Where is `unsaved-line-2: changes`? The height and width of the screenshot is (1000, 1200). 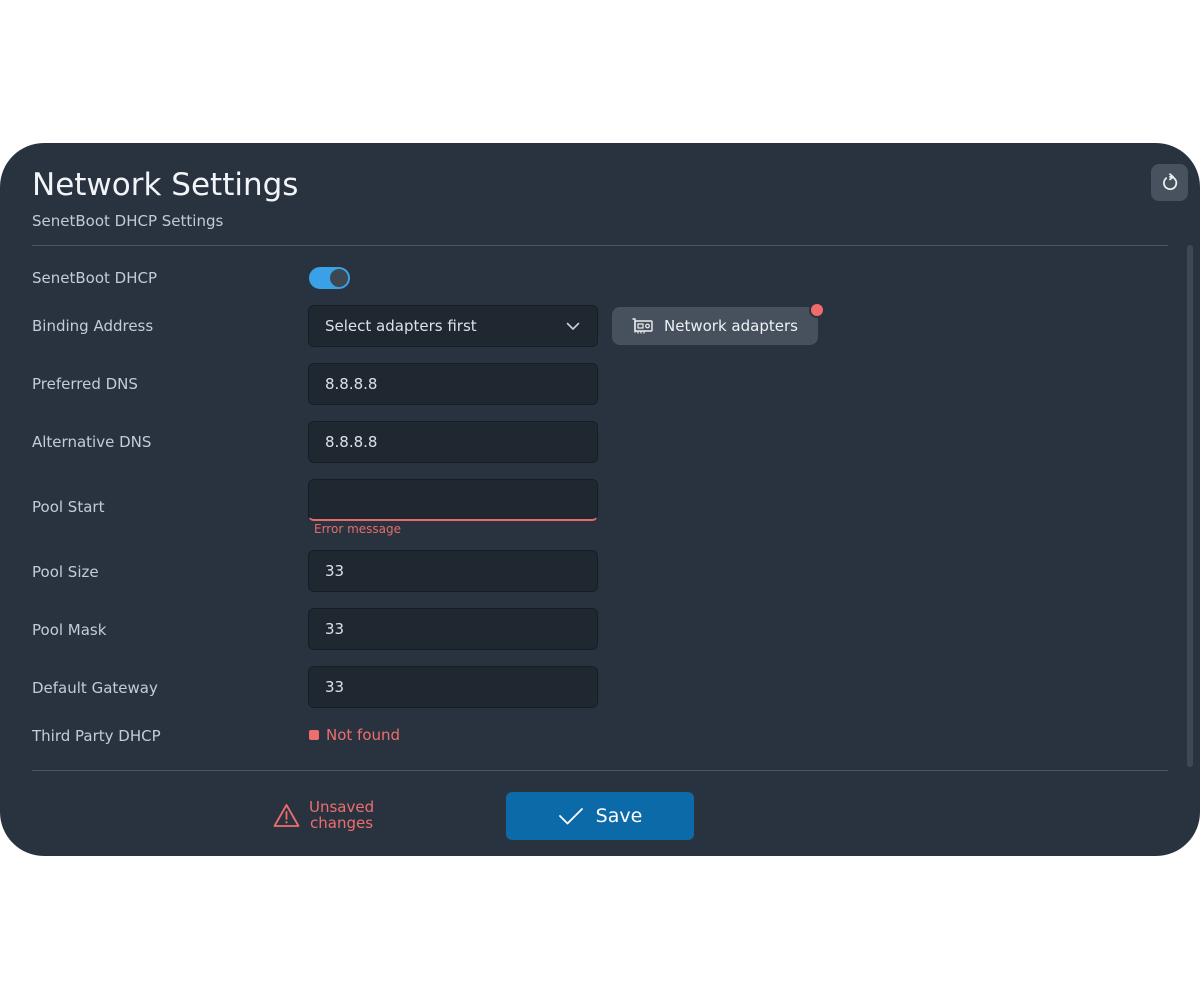
unsaved-line-2: changes is located at coordinates (342, 823).